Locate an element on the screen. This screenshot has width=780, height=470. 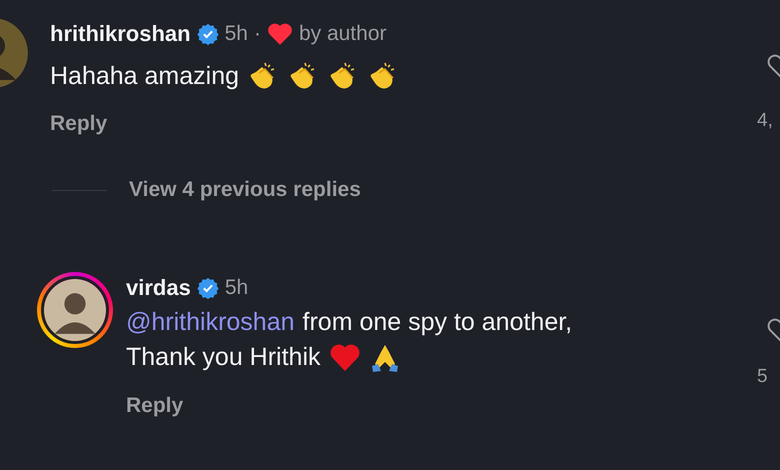
comment-text: Thank you Hrithik is located at coordinates (223, 357).